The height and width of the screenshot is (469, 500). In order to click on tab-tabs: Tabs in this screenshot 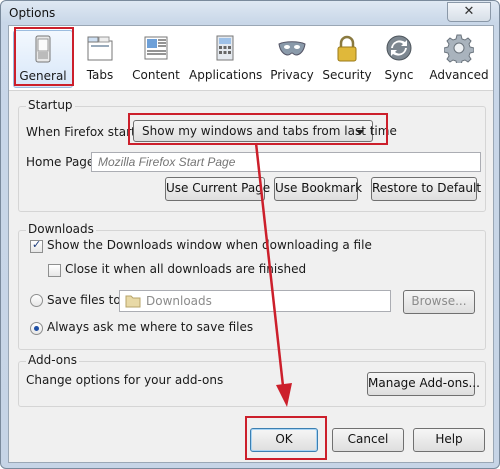, I will do `click(100, 58)`.